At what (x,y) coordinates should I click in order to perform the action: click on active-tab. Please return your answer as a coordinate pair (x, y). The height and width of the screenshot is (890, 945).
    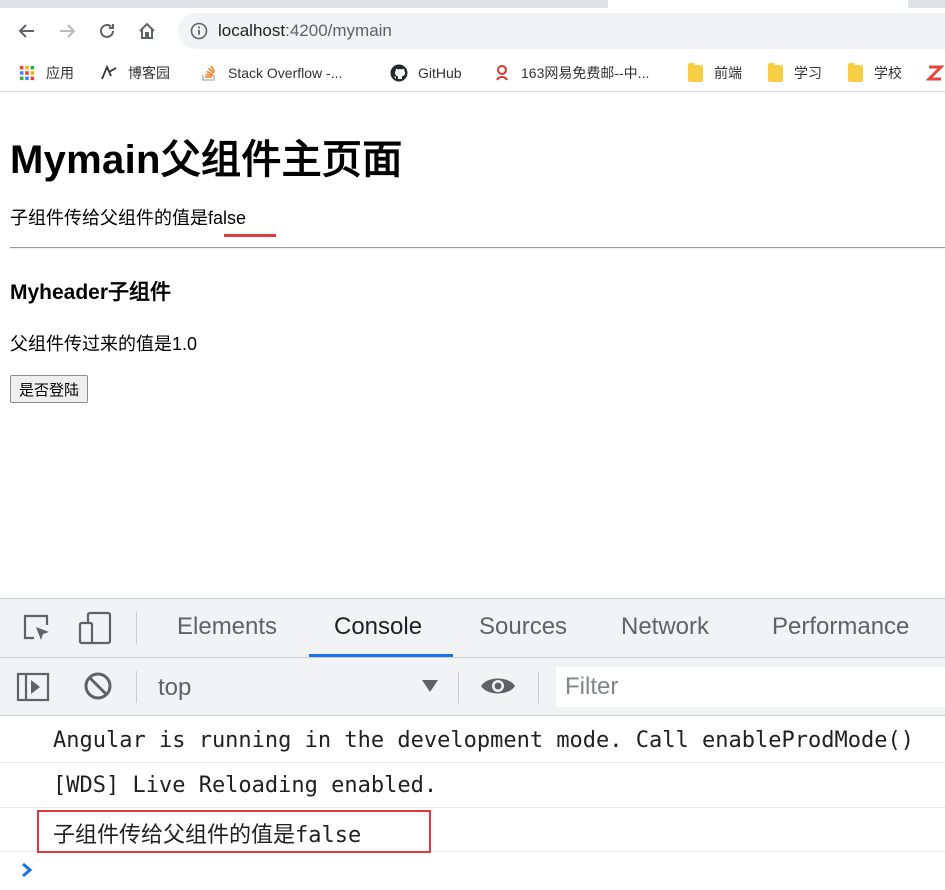
    Looking at the image, I should click on (758, 4).